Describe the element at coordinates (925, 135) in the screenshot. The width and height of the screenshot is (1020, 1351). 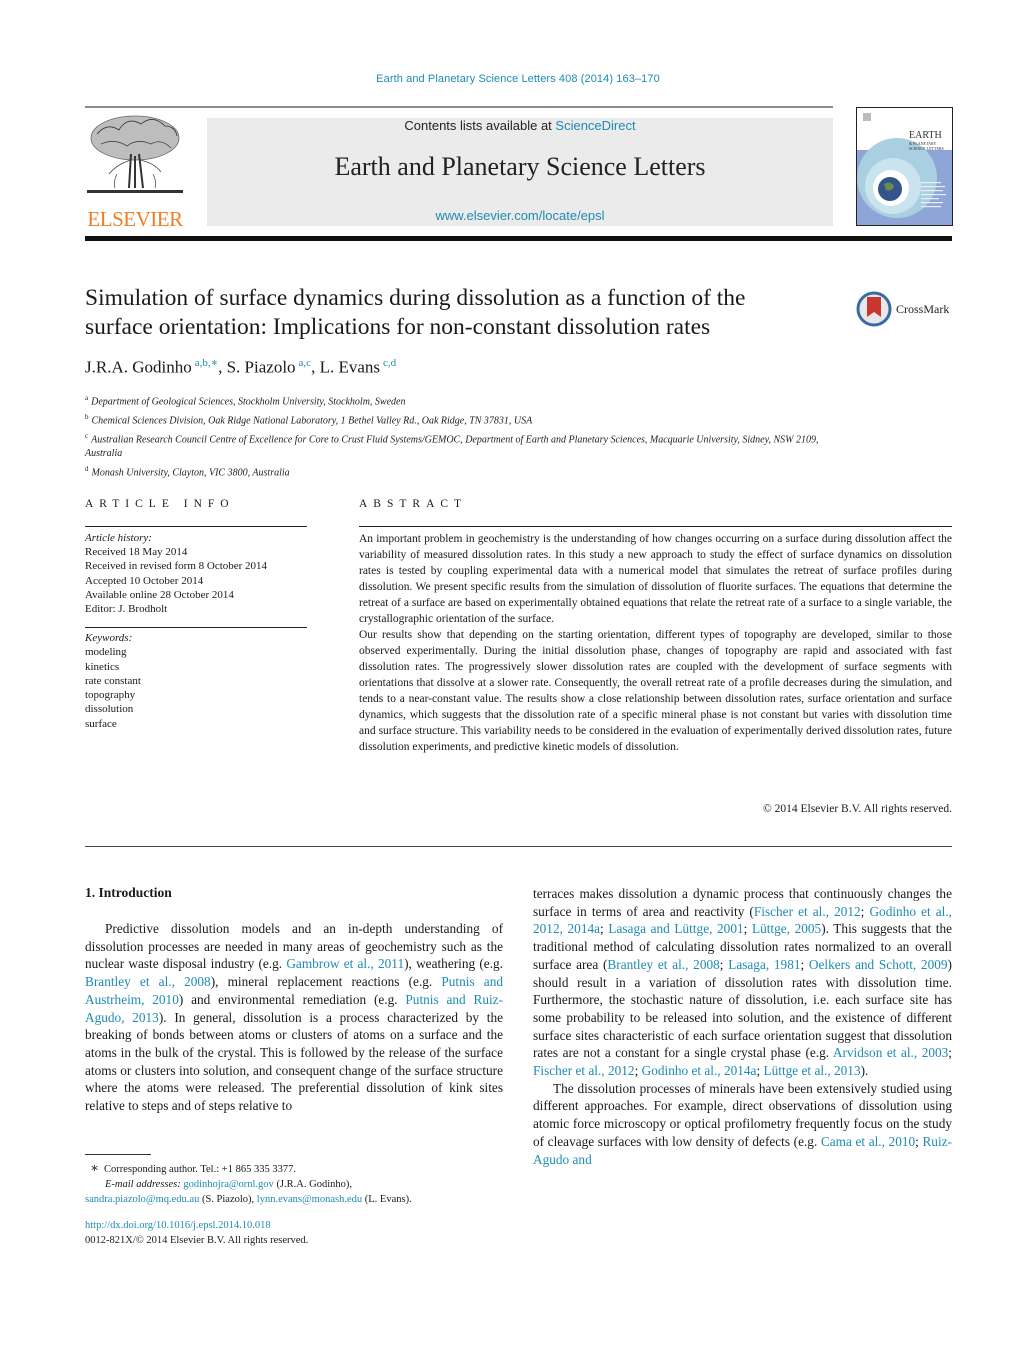
I see `cover-title-line1: EARTH` at that location.